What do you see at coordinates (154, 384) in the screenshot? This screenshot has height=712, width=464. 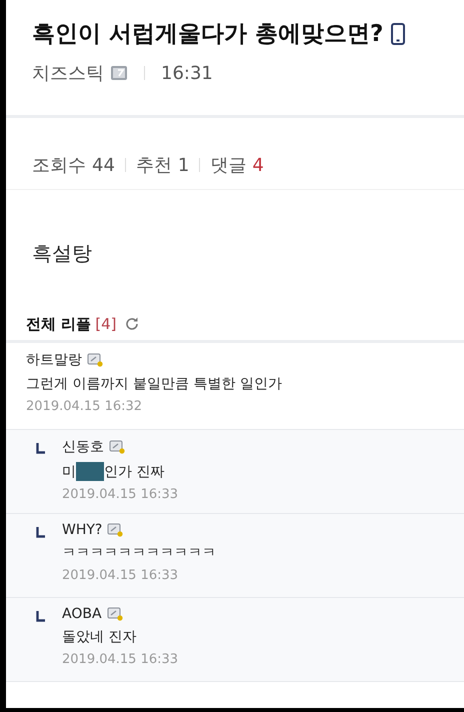 I see `comment-text: 그런게 이름까지 붙일만큼 특별한 일인가` at bounding box center [154, 384].